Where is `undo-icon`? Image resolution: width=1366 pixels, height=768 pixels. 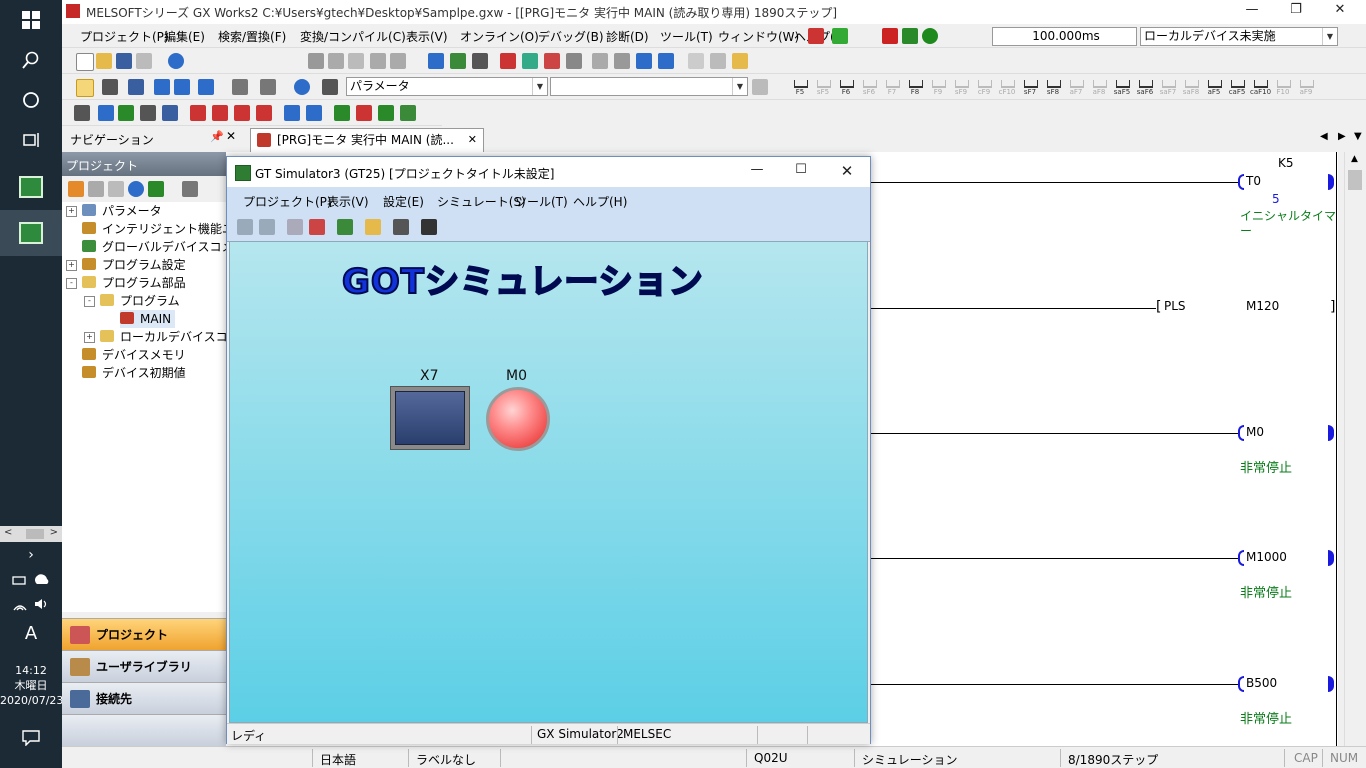 undo-icon is located at coordinates (378, 61).